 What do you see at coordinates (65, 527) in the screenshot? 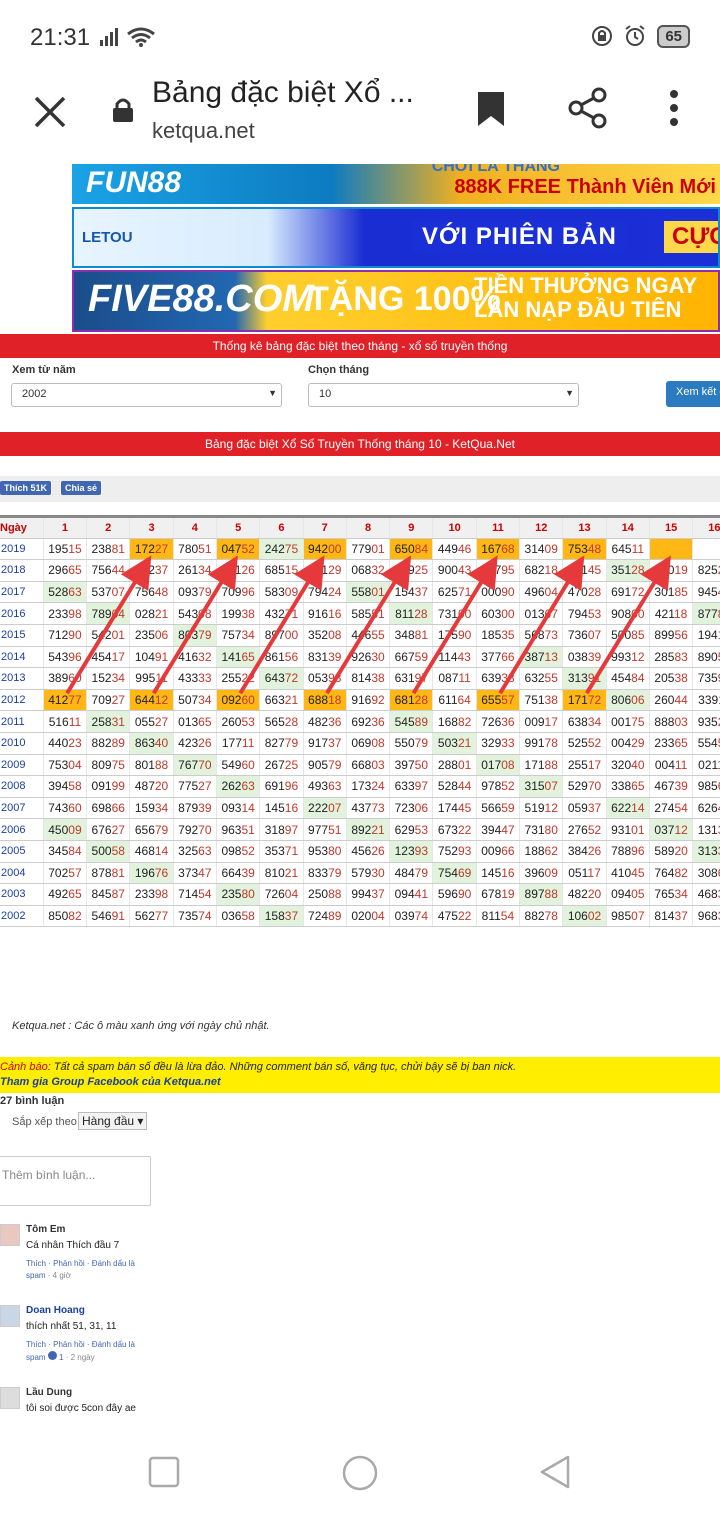
I see `day-header-cell: 1` at bounding box center [65, 527].